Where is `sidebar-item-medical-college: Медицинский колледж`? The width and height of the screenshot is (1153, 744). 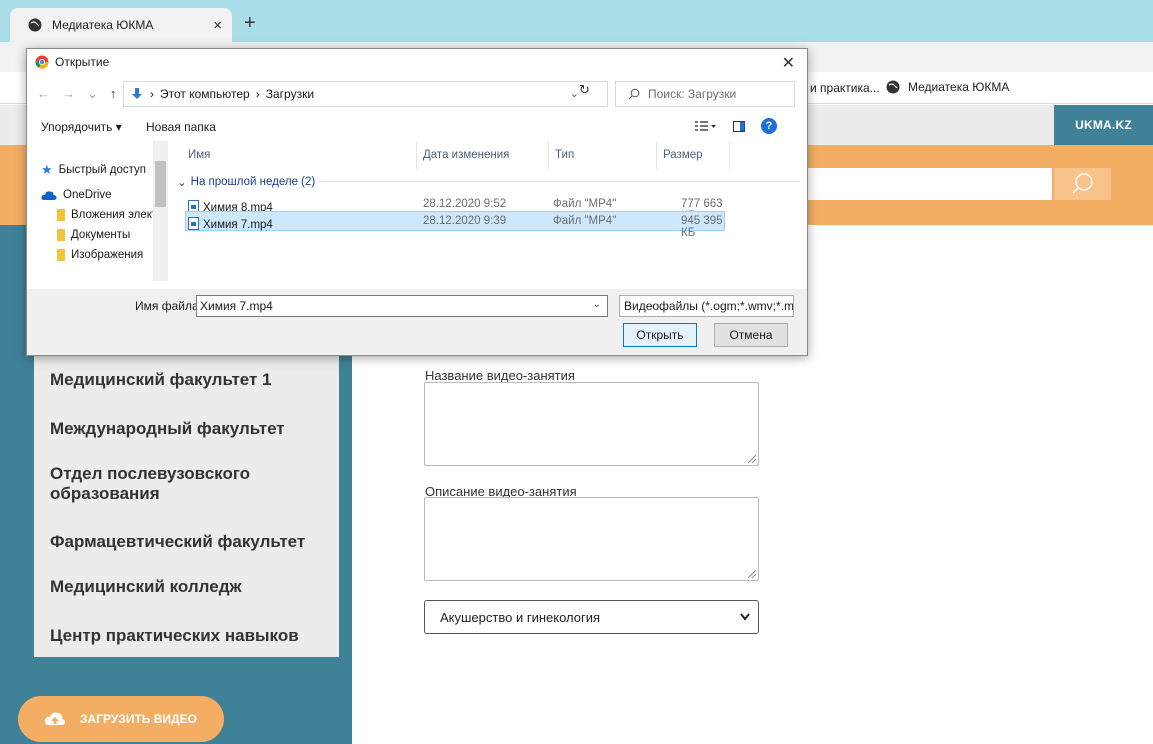 sidebar-item-medical-college: Медицинский колледж is located at coordinates (146, 587).